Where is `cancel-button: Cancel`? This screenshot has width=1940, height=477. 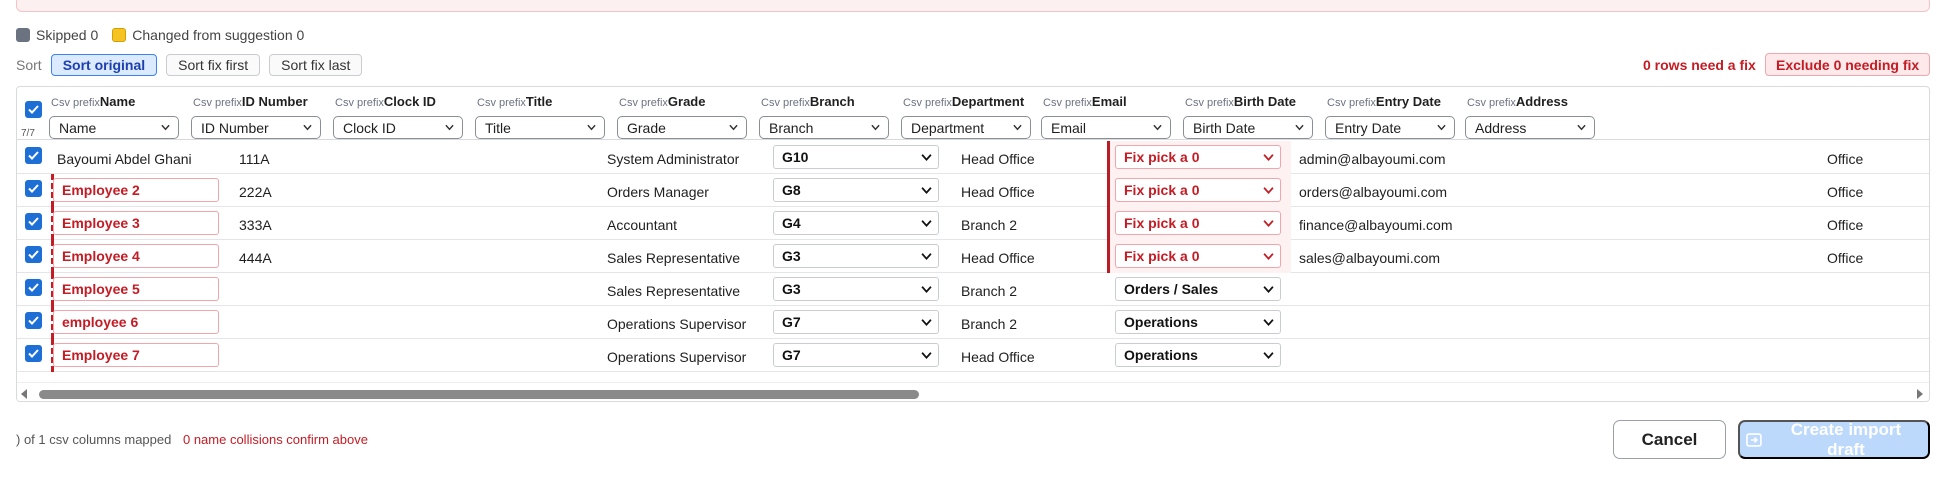 cancel-button: Cancel is located at coordinates (1669, 439).